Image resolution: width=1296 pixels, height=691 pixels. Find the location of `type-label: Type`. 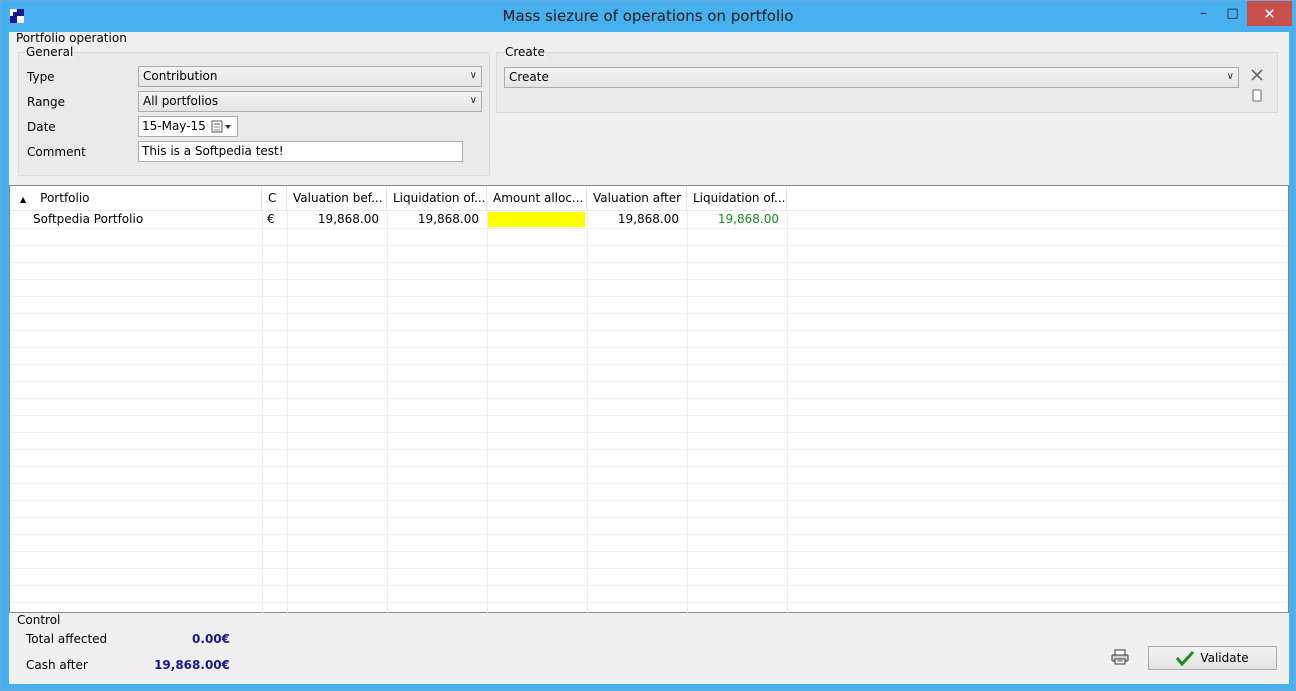

type-label: Type is located at coordinates (41, 77).